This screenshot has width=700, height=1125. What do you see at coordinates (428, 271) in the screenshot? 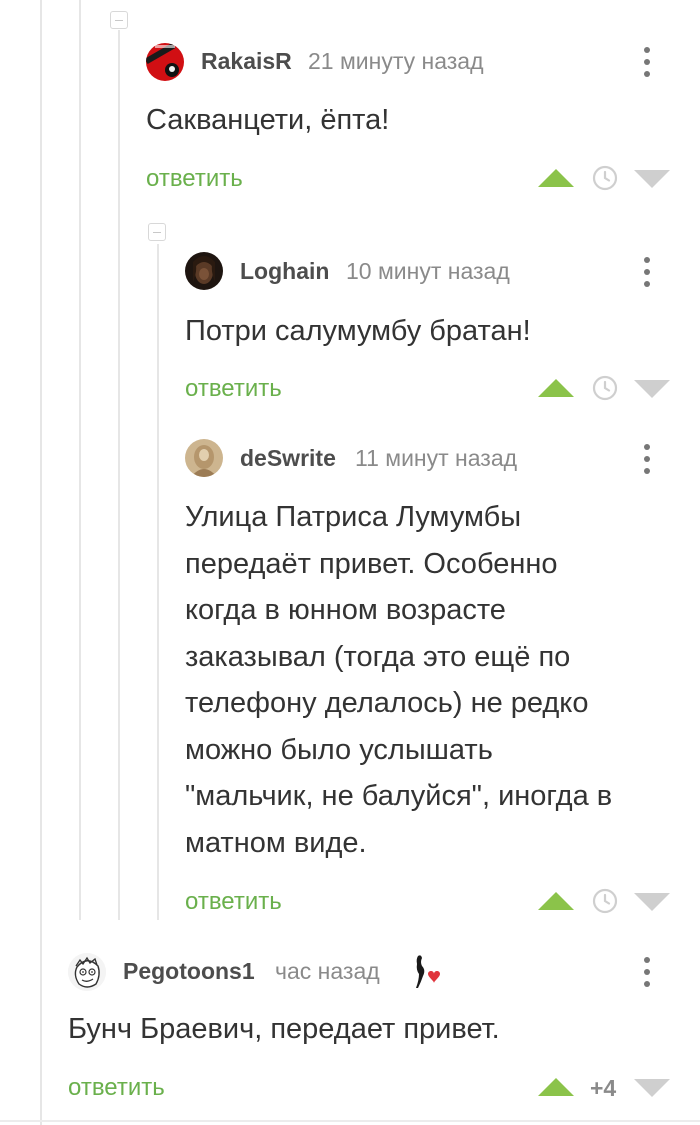
I see `comment-time: 10 минут назад` at bounding box center [428, 271].